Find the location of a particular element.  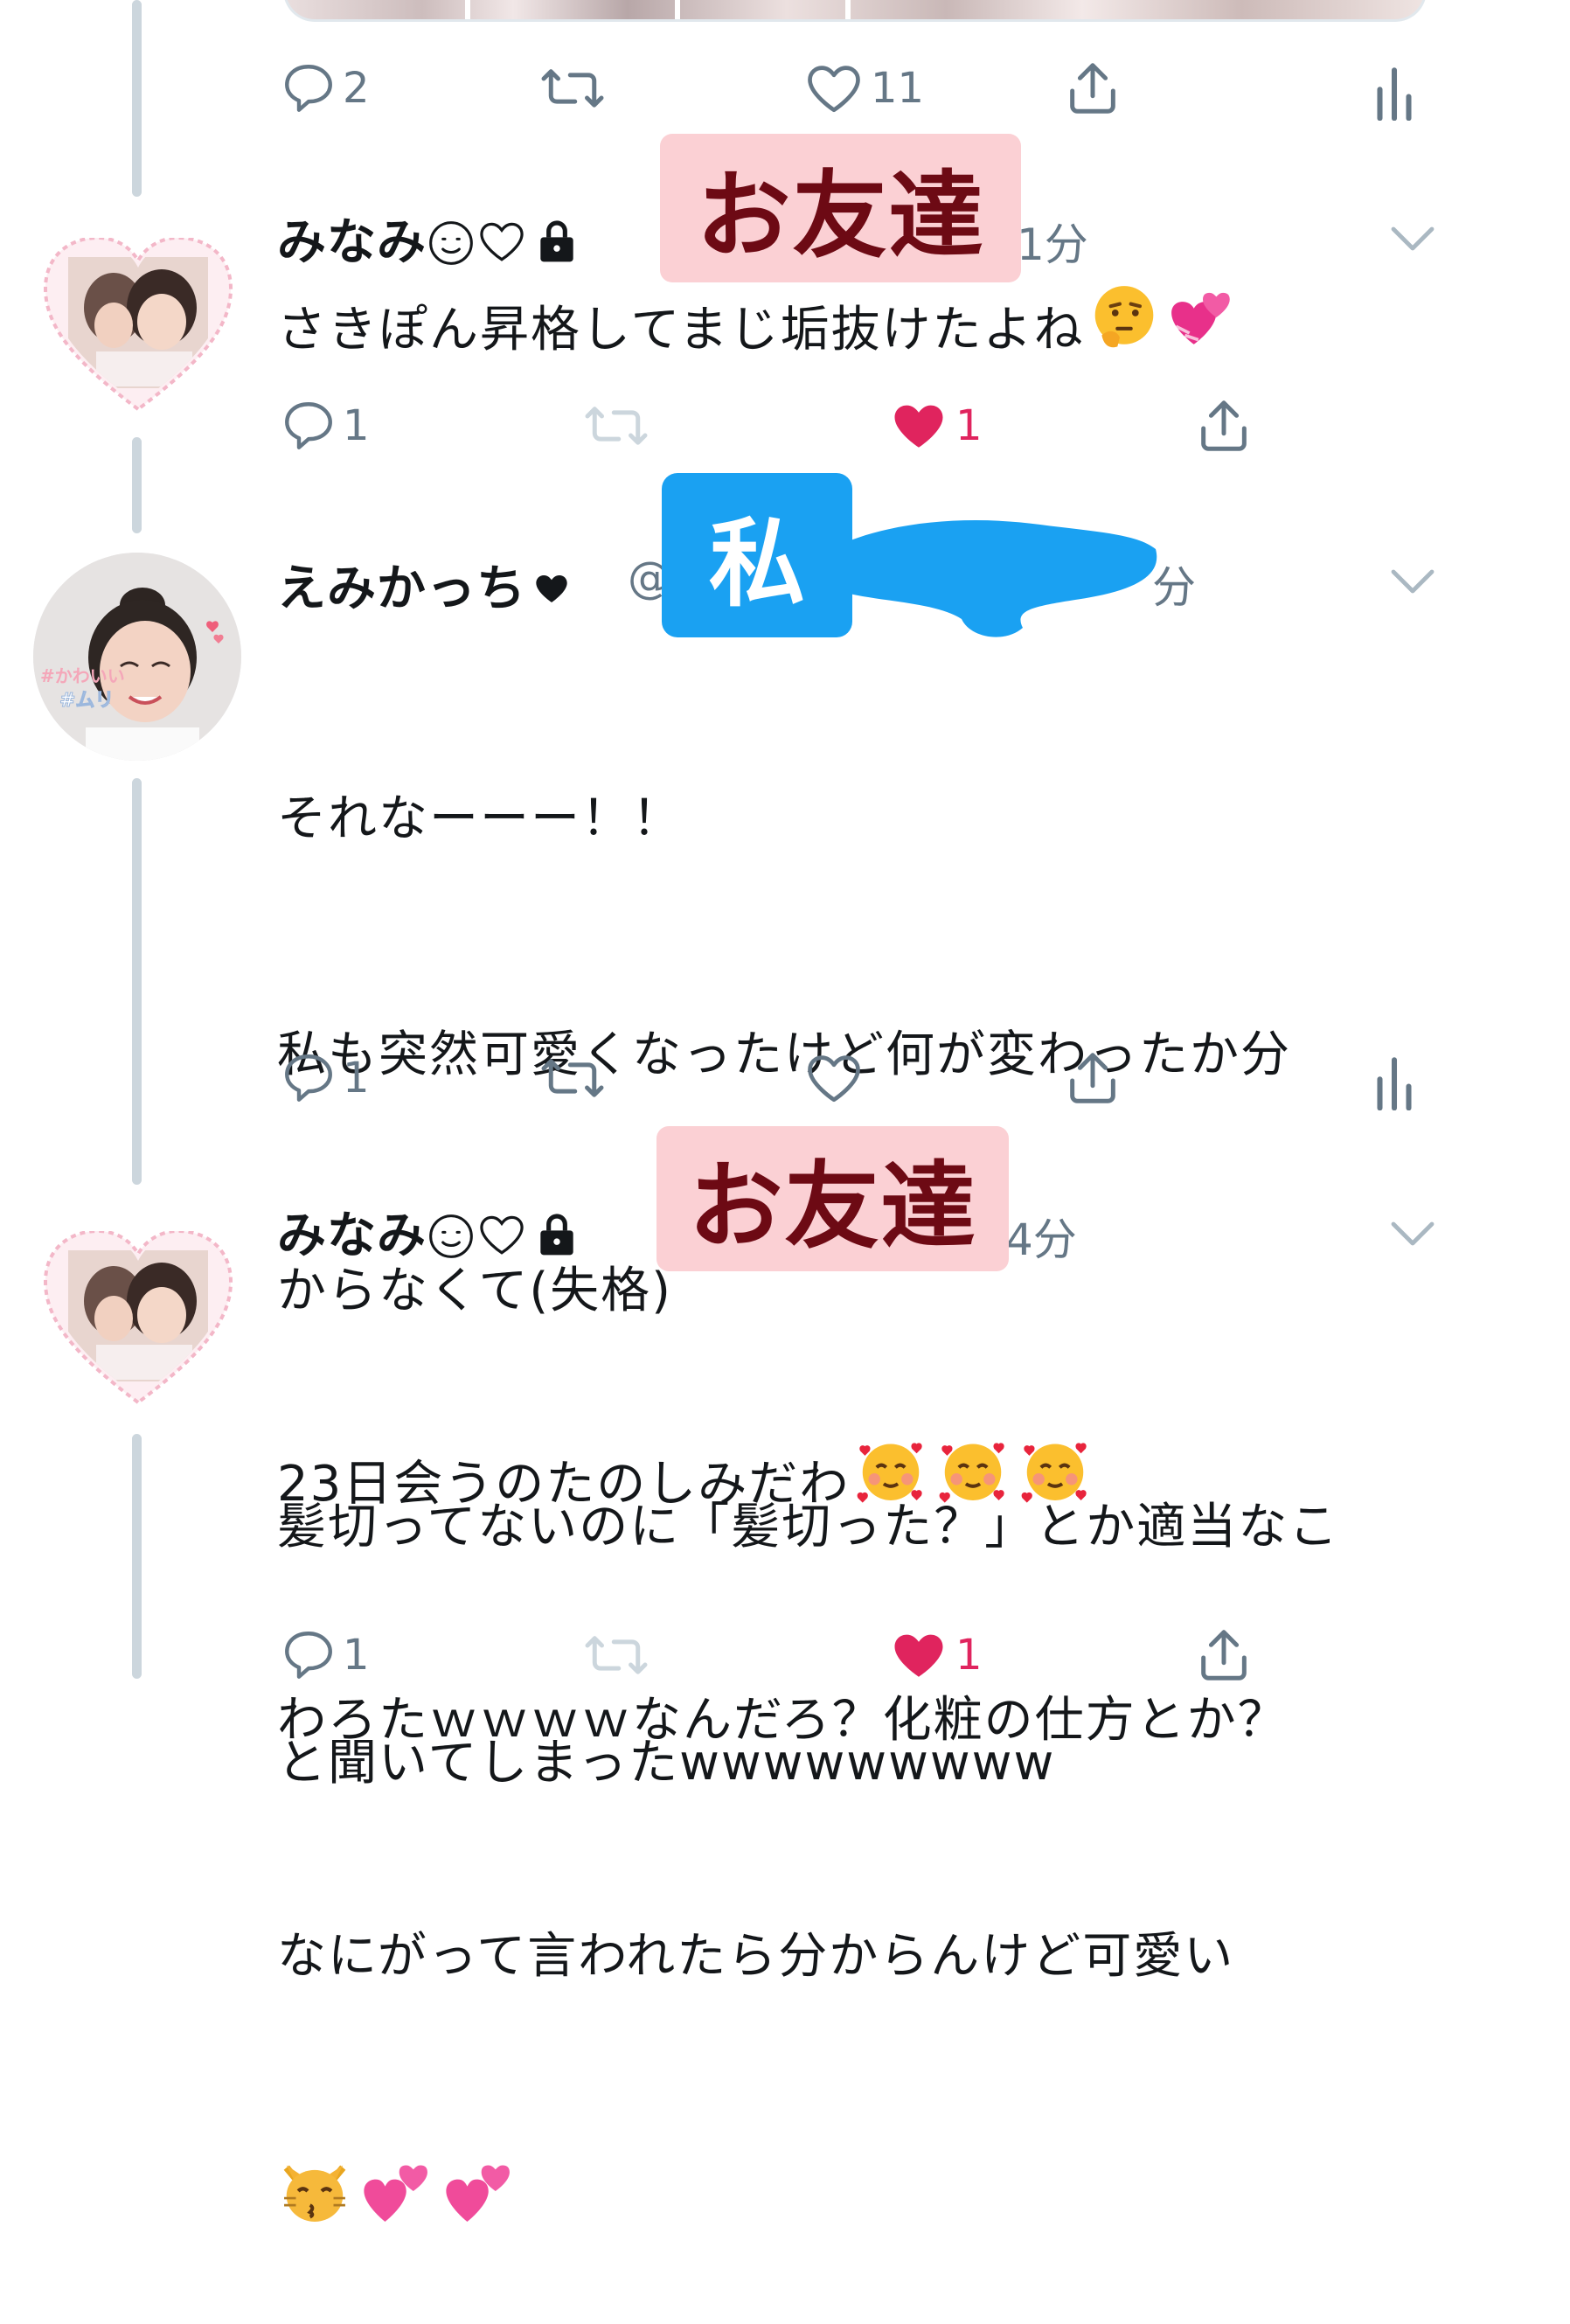

reply-count: 2 is located at coordinates (356, 88).